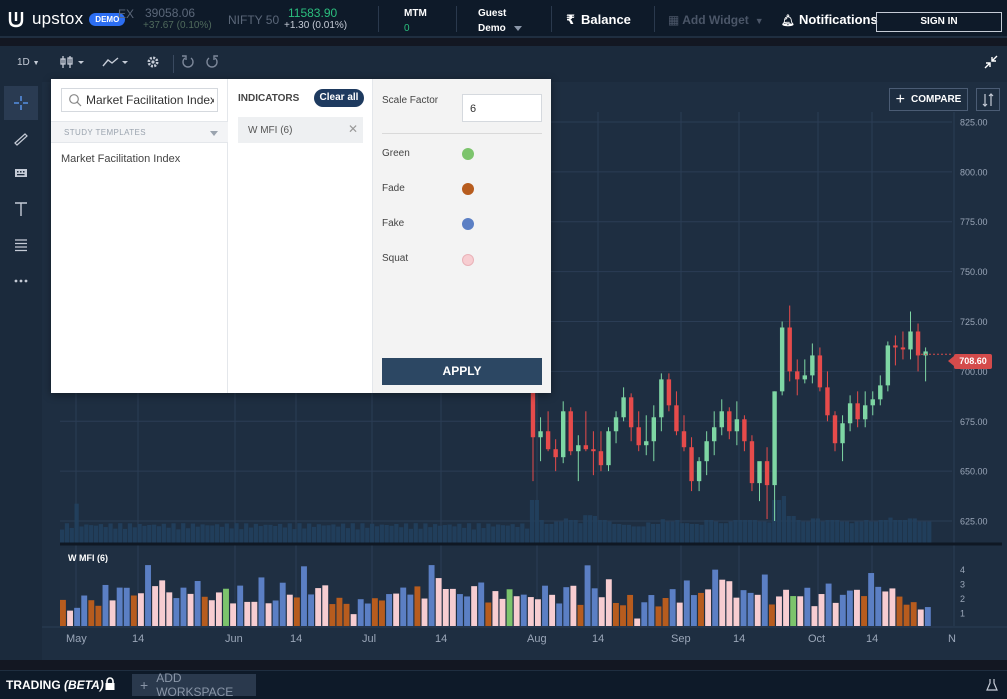 Image resolution: width=1007 pixels, height=699 pixels. What do you see at coordinates (992, 687) in the screenshot?
I see `lab-flask-button` at bounding box center [992, 687].